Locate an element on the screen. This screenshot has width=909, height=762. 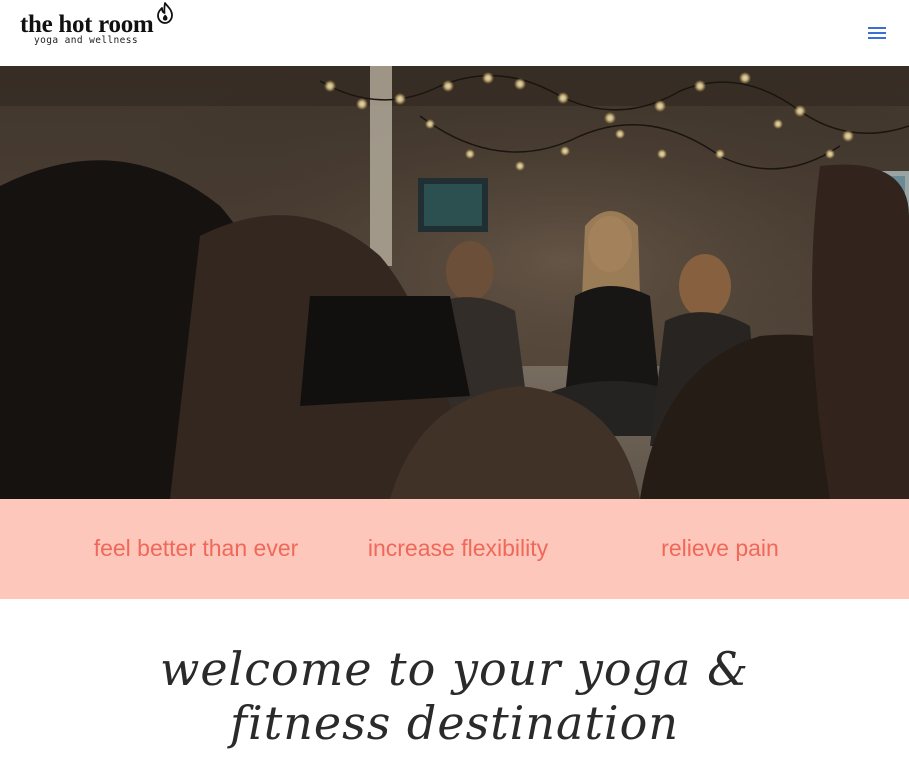
benefit-relieve-pain: relieve pain is located at coordinates (720, 548).